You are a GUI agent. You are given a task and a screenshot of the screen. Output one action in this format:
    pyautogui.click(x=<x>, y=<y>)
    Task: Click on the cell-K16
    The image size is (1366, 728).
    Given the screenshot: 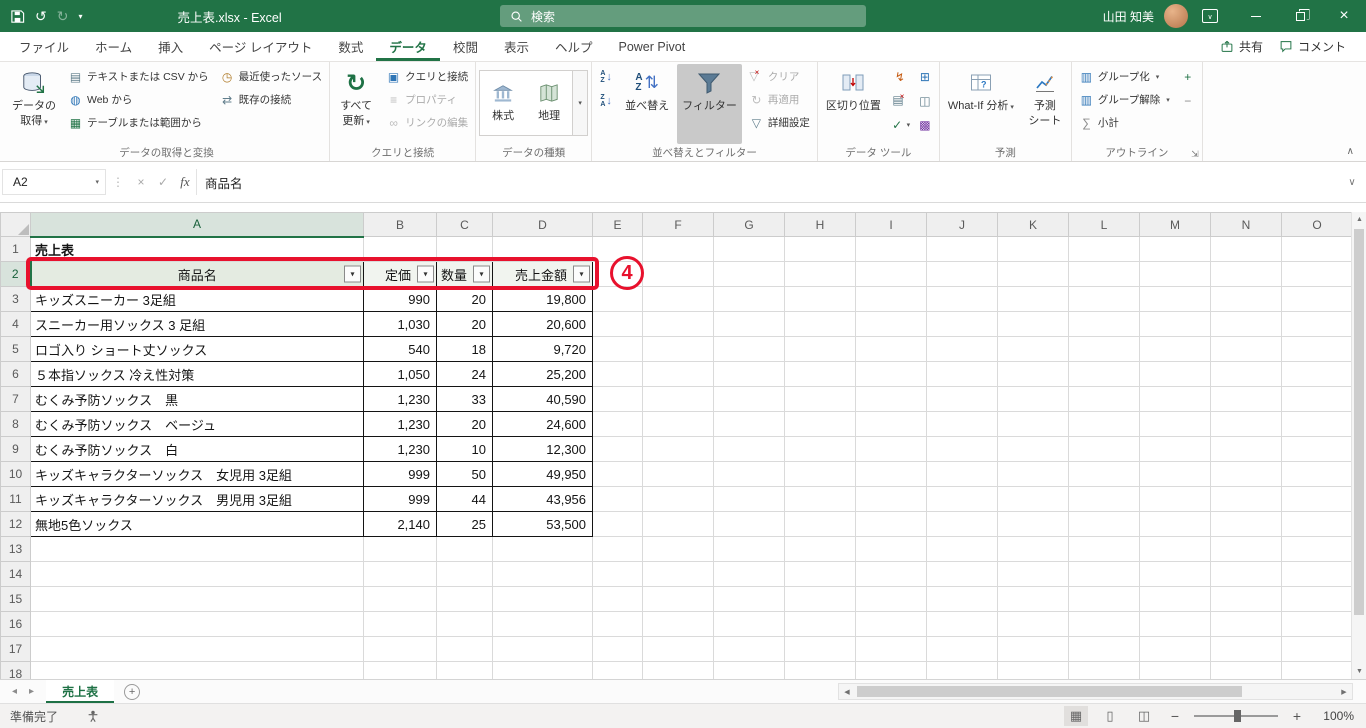 What is the action you would take?
    pyautogui.click(x=1033, y=624)
    